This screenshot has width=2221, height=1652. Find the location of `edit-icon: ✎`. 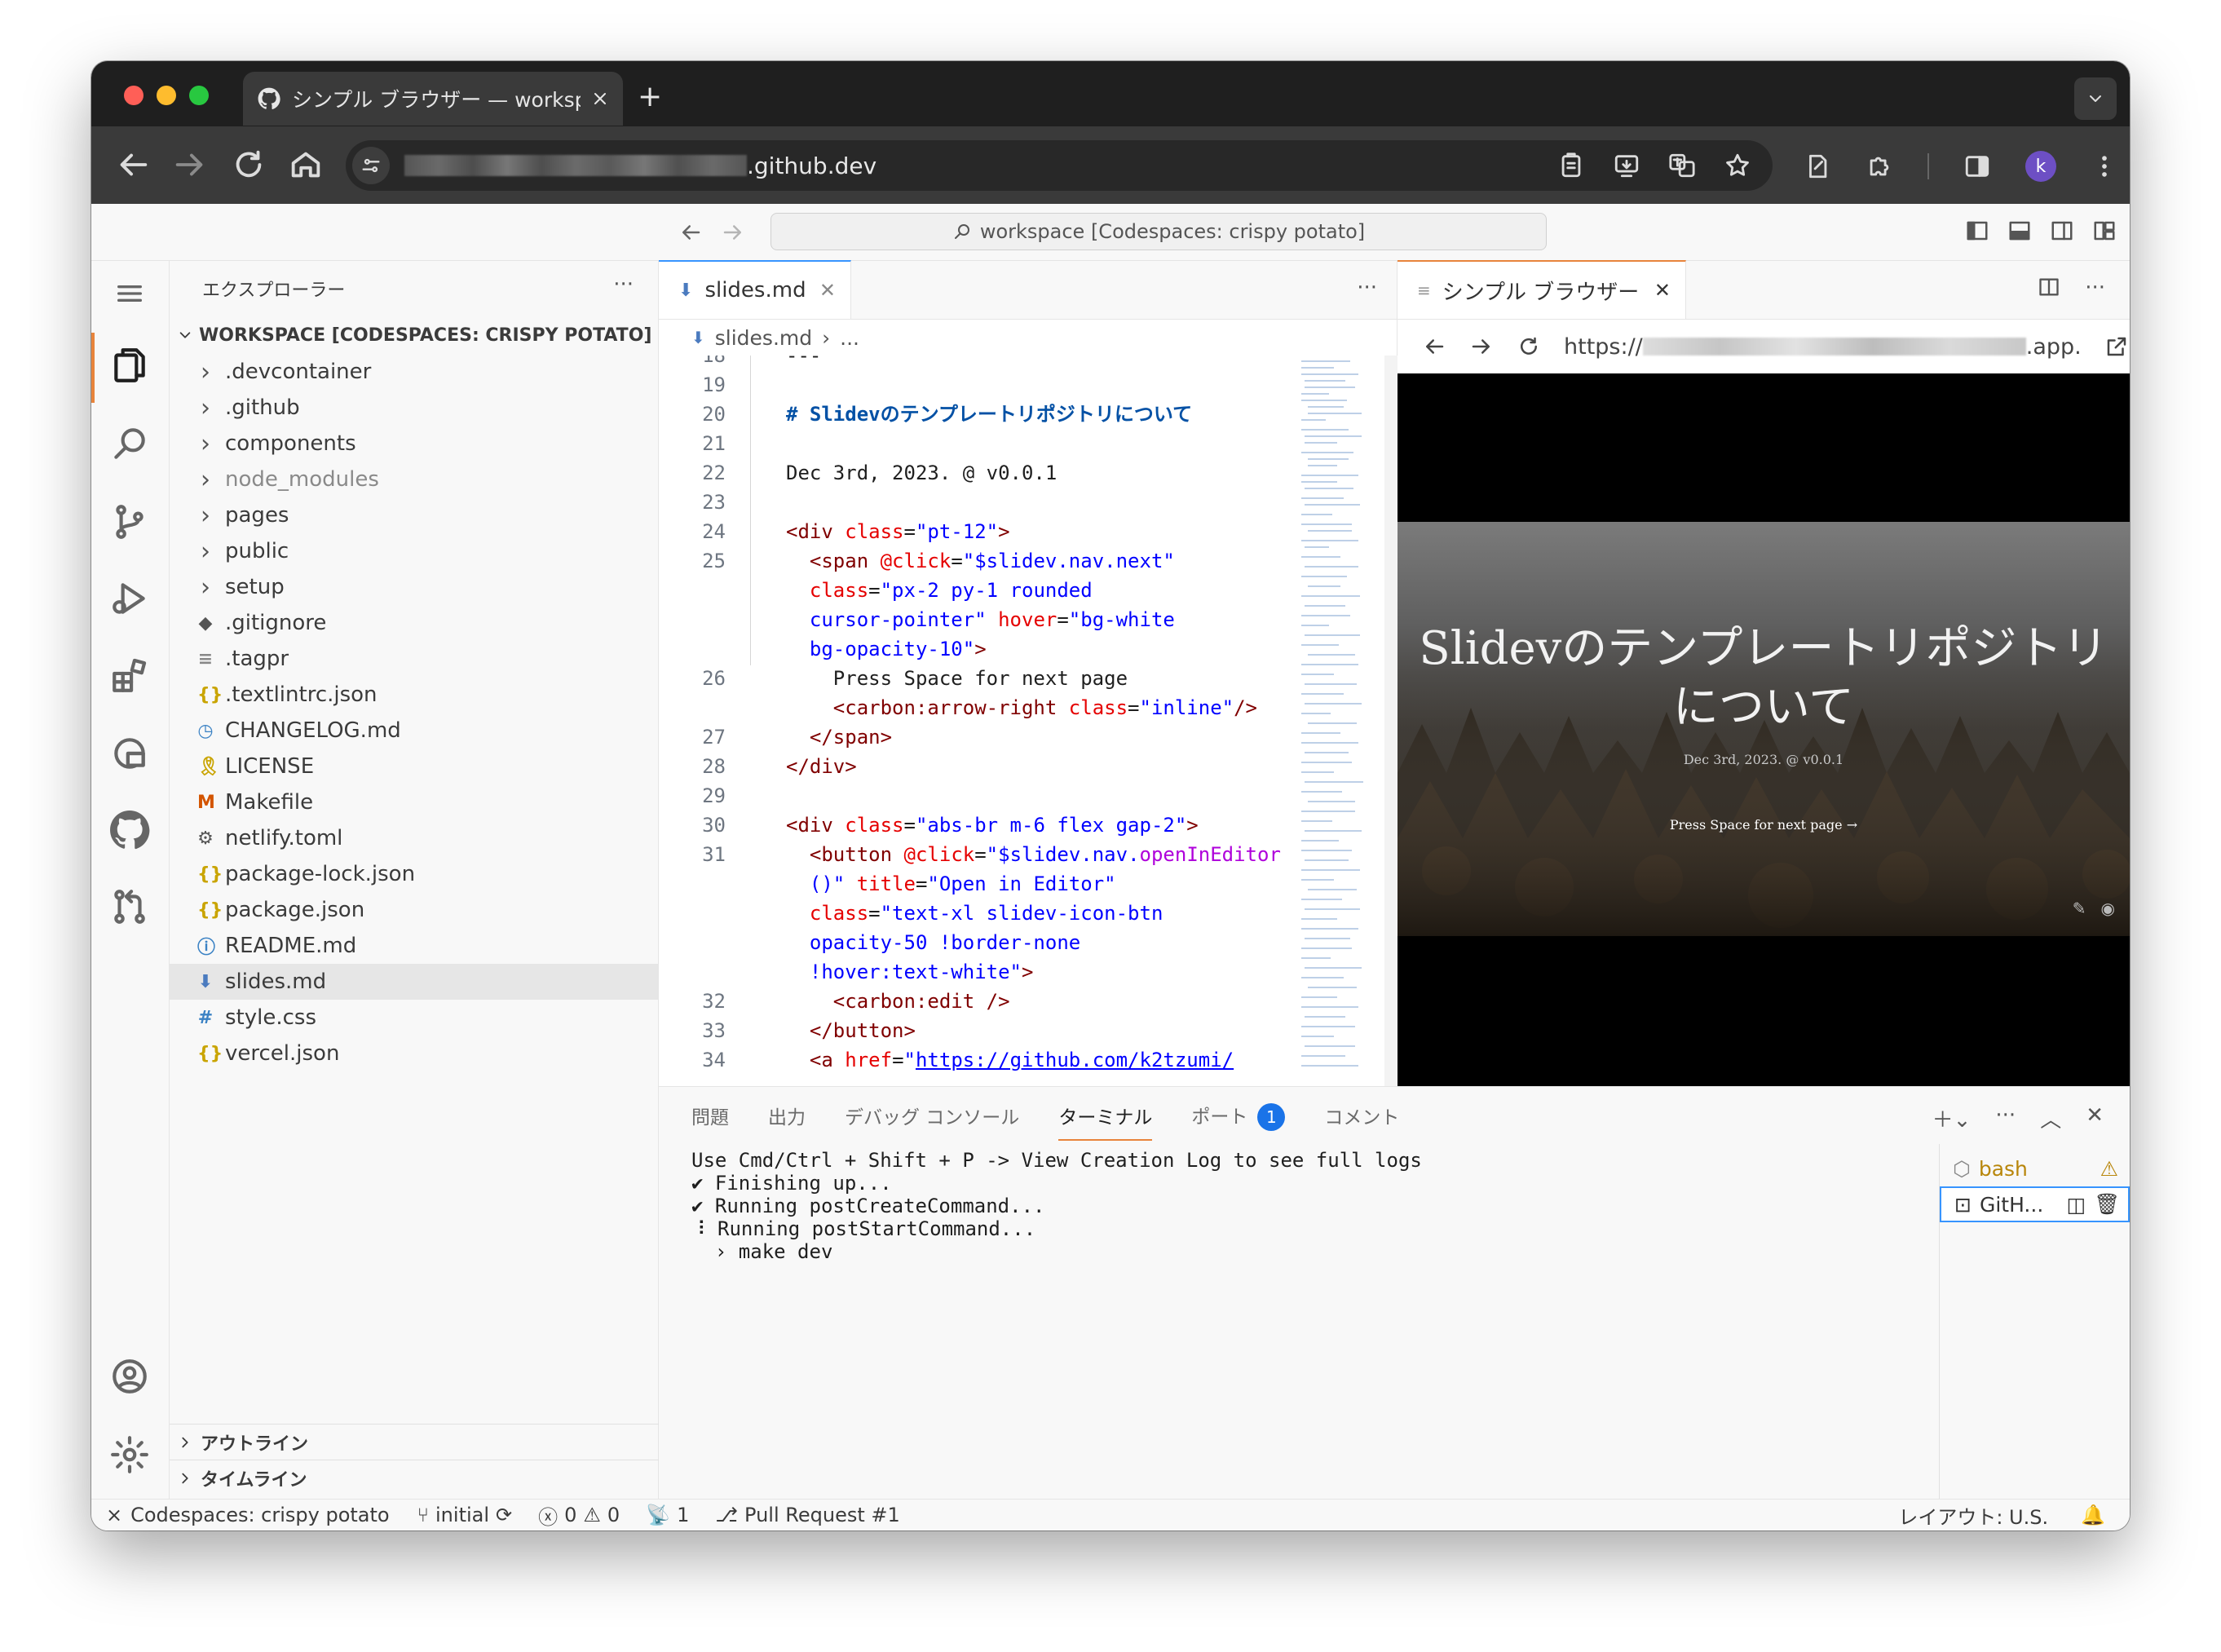

edit-icon: ✎ is located at coordinates (2079, 909).